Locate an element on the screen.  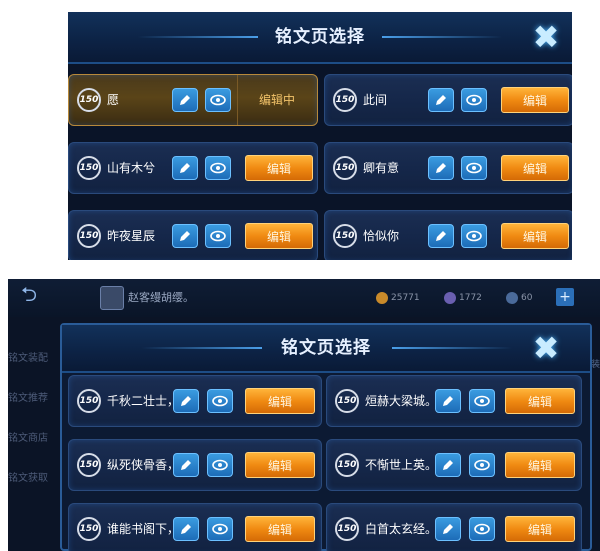
gold-value: 25771 is located at coordinates (405, 298).